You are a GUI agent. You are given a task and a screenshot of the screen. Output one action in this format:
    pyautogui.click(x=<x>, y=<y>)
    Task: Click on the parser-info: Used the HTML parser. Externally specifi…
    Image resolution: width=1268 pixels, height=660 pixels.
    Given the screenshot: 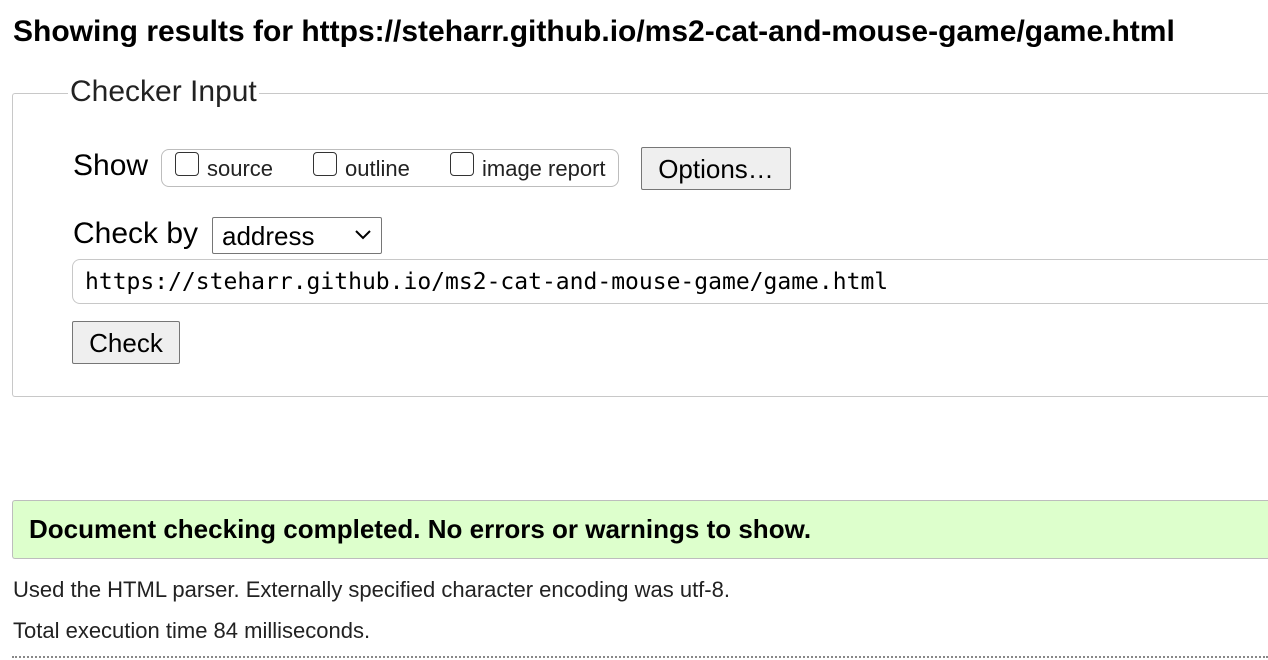 What is the action you would take?
    pyautogui.click(x=371, y=589)
    